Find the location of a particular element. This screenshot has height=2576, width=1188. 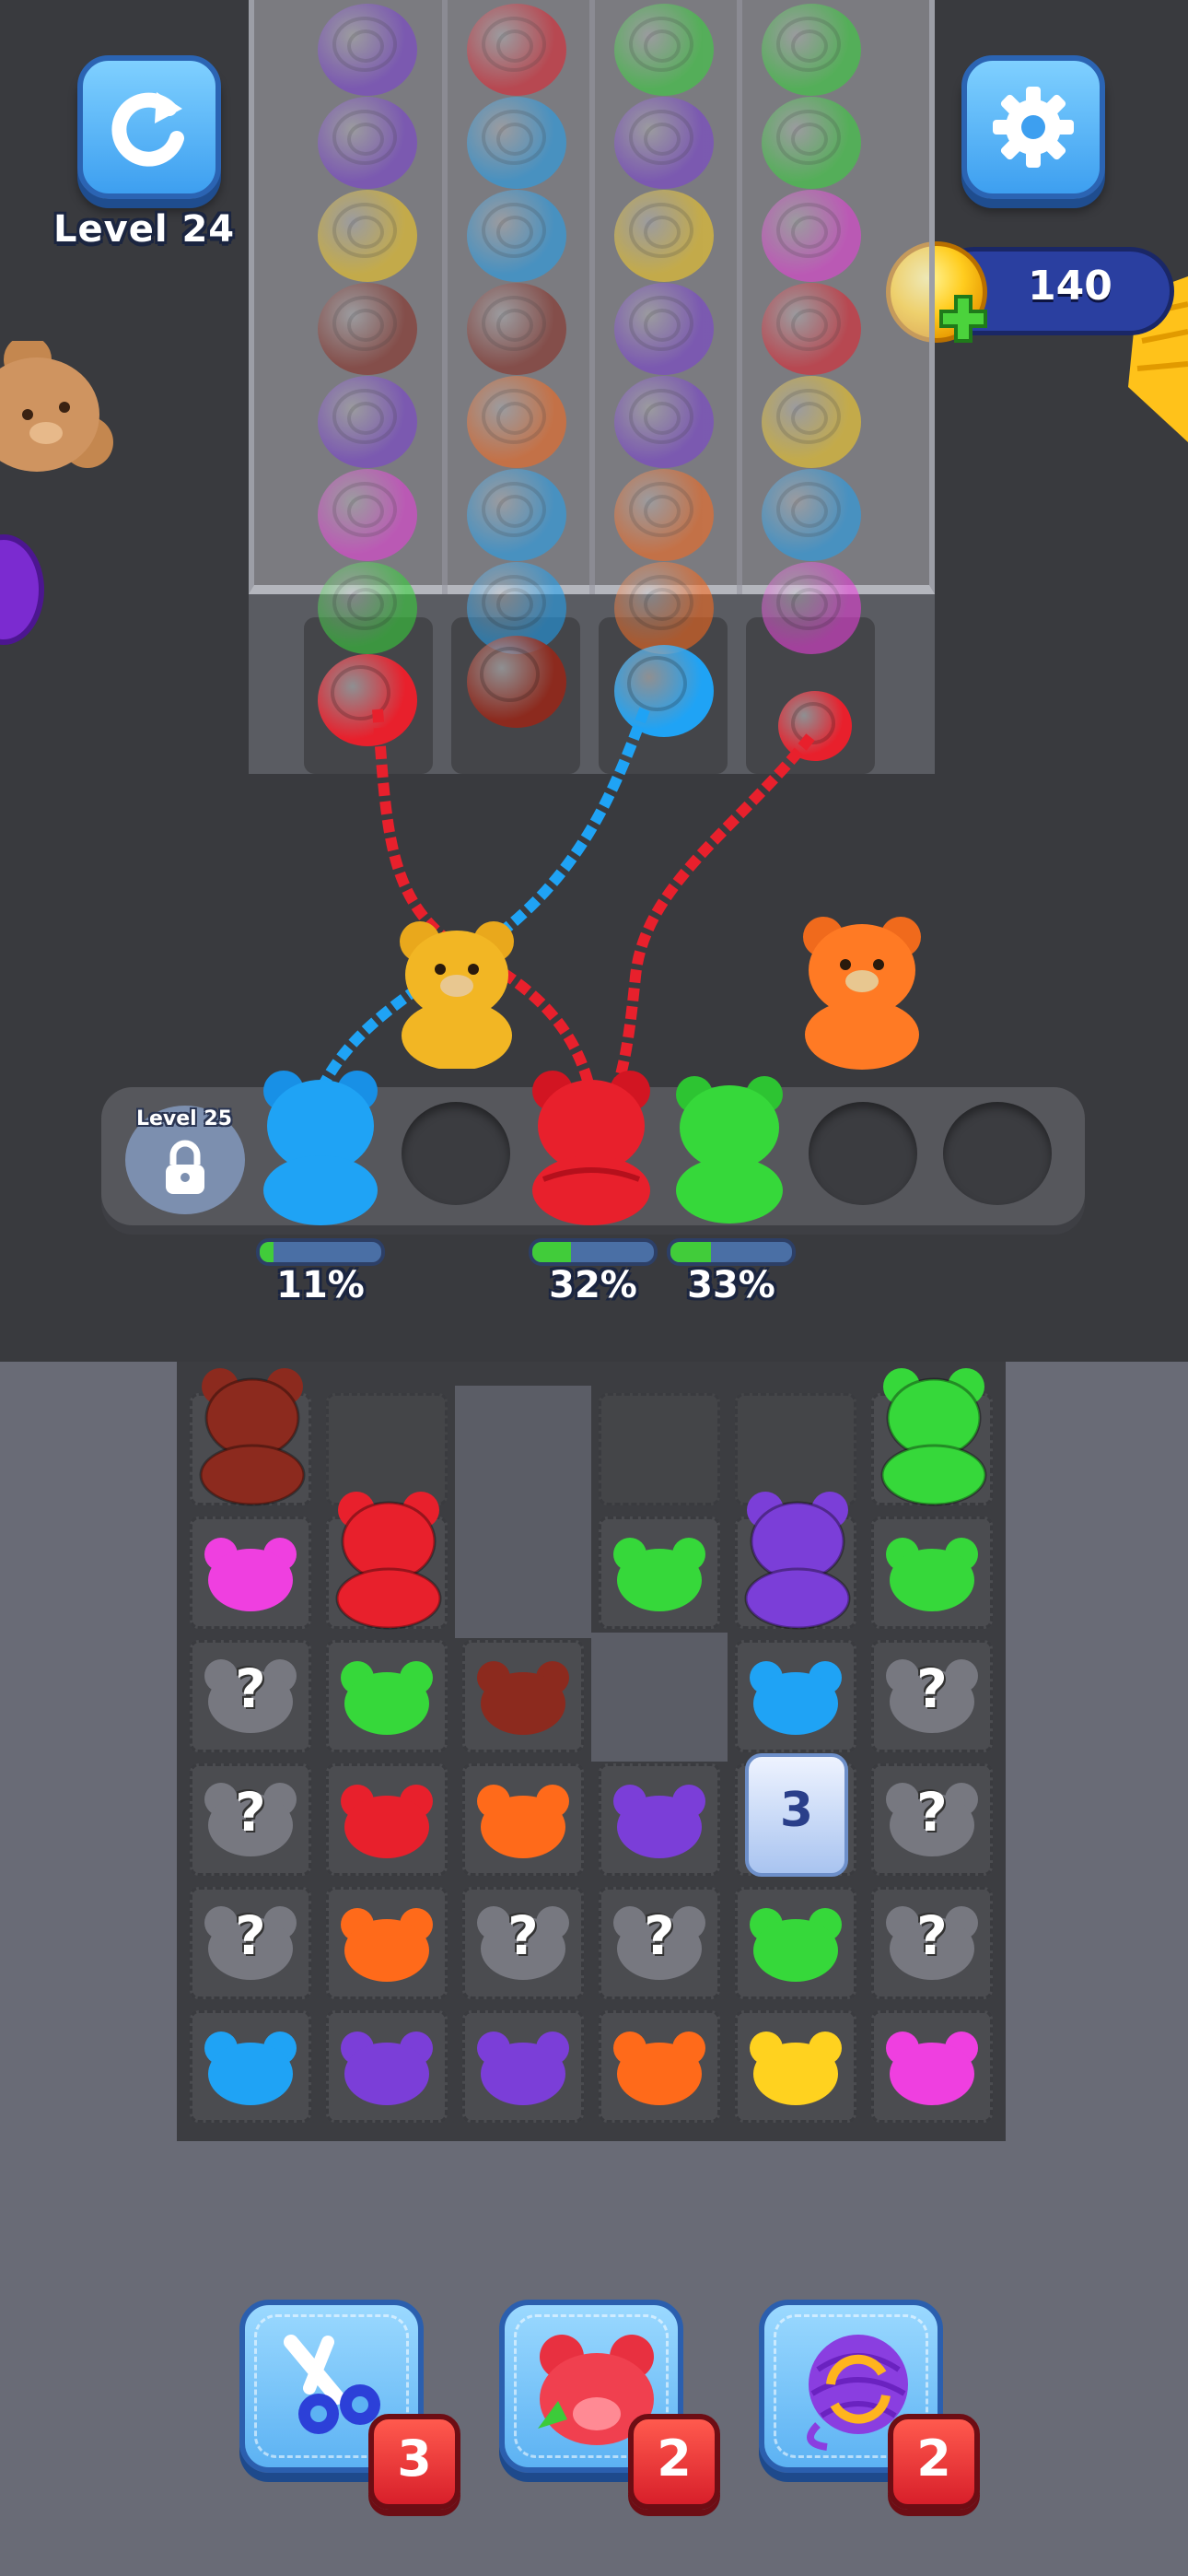

blue-bear-progress is located at coordinates (320, 1252).